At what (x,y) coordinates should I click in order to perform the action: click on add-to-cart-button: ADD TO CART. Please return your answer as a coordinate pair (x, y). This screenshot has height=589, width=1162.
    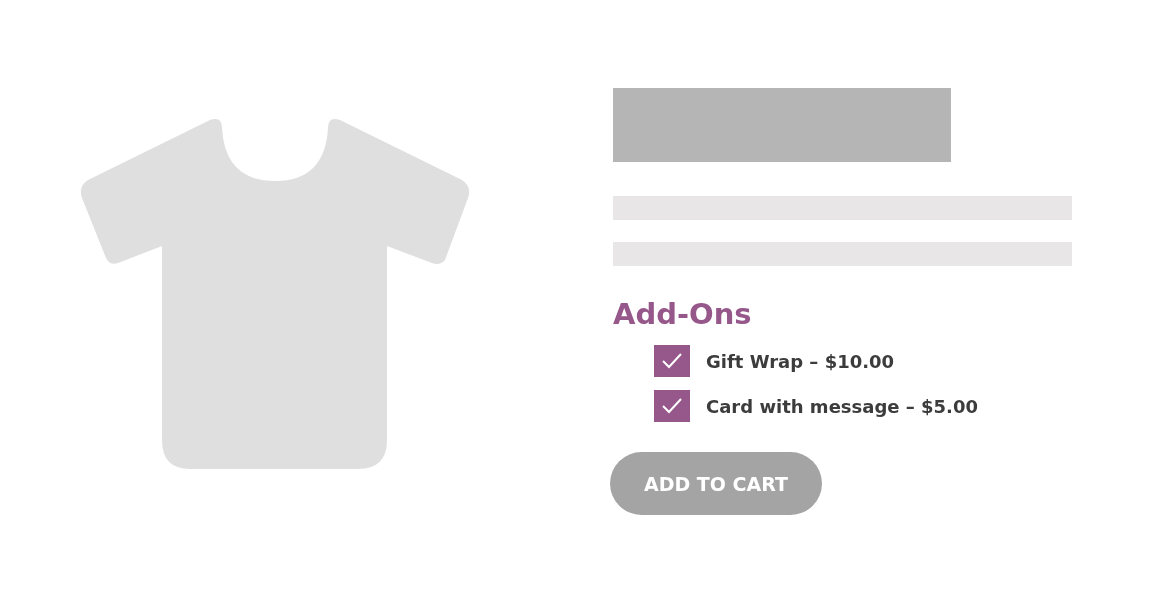
    Looking at the image, I should click on (716, 483).